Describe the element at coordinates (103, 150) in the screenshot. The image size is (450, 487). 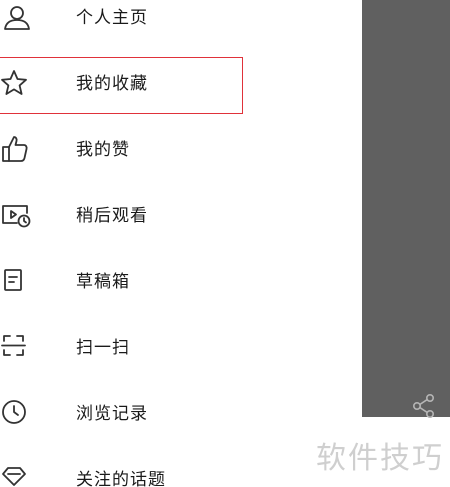
I see `menu-item-label: 我的赞` at that location.